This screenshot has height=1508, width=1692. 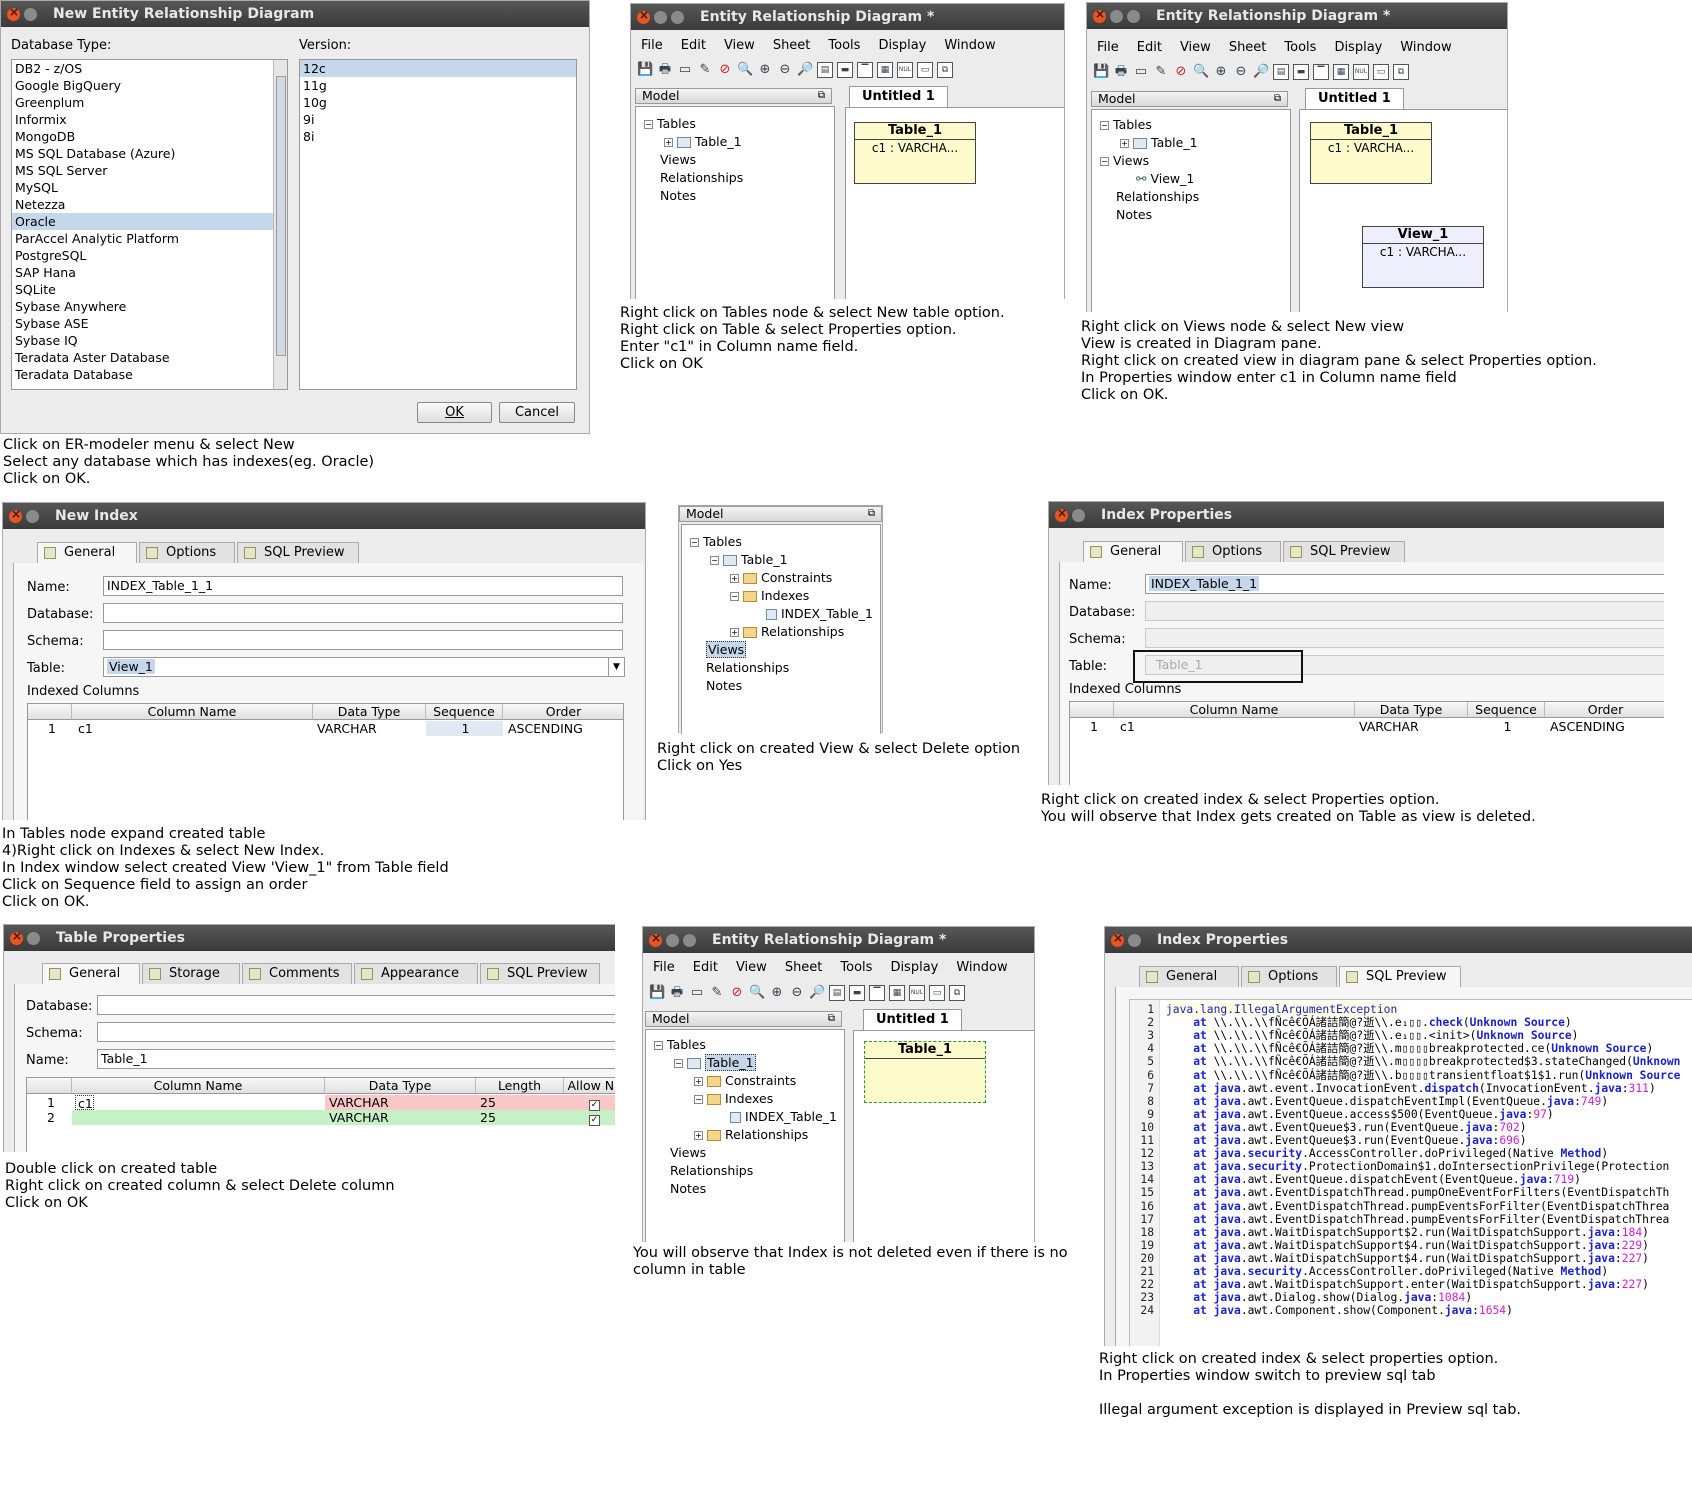 What do you see at coordinates (1157, 196) in the screenshot?
I see `tree-relationships: Relationships` at bounding box center [1157, 196].